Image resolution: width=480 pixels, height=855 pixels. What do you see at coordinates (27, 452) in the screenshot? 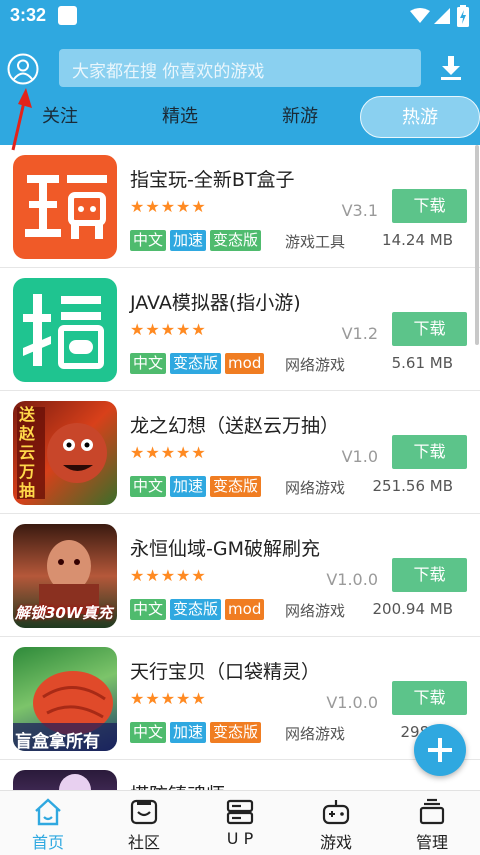
I see `app-icon-caption: 送赵云万抽` at bounding box center [27, 452].